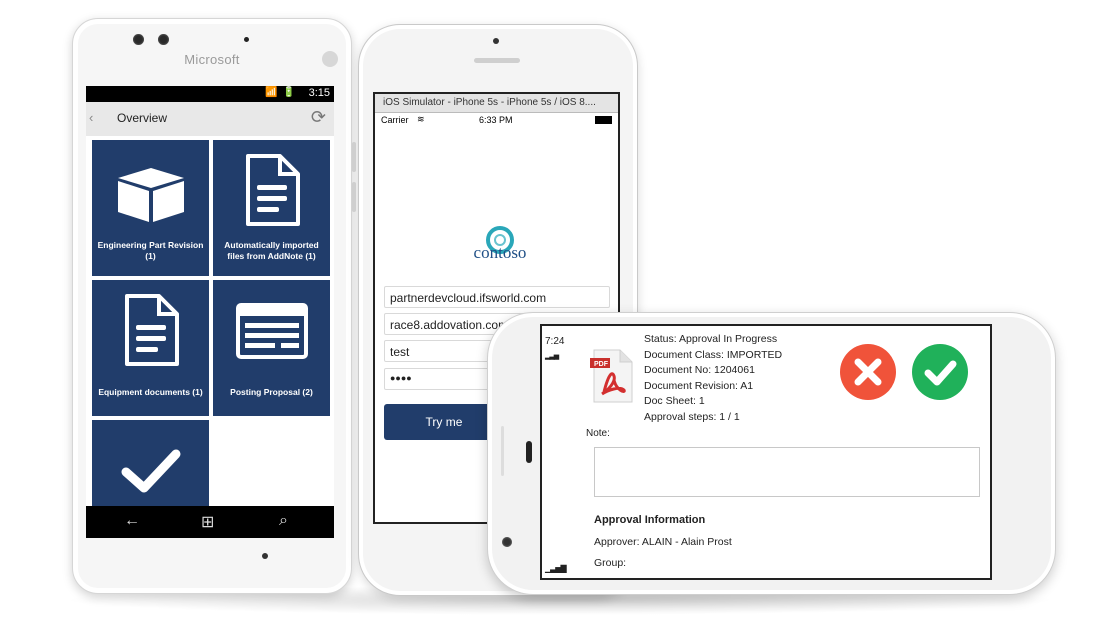  Describe the element at coordinates (711, 339) in the screenshot. I see `approval-status: Status: Approval In Progress` at that location.